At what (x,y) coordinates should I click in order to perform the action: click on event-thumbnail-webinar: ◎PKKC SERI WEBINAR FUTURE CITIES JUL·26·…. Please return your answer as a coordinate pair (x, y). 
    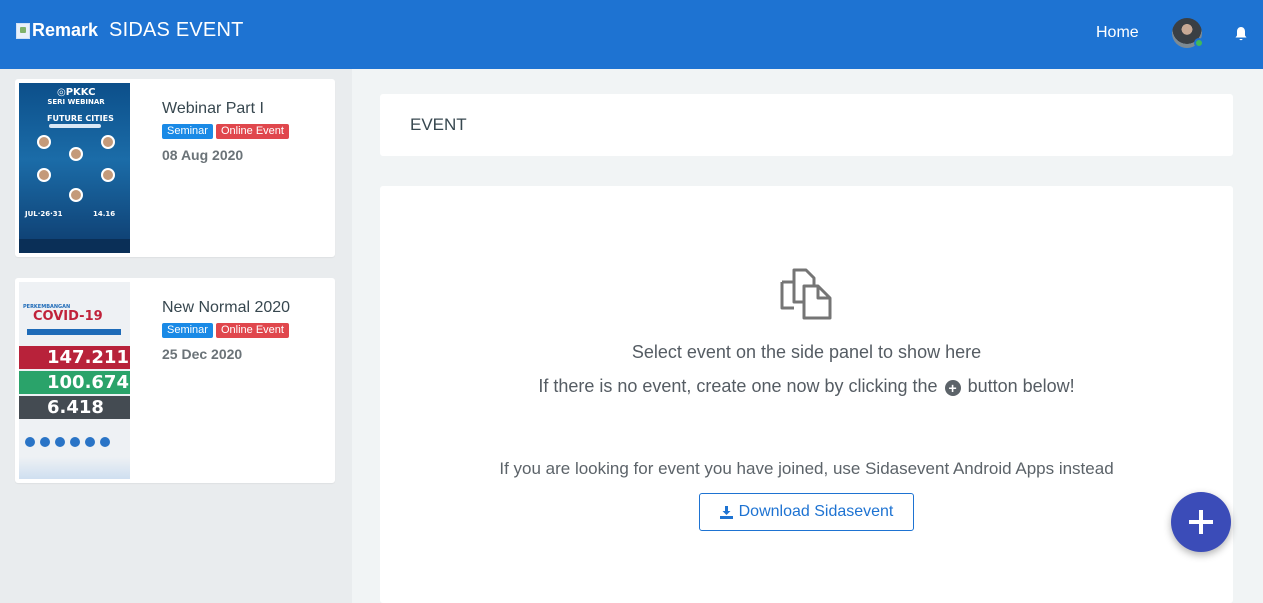
    Looking at the image, I should click on (74, 168).